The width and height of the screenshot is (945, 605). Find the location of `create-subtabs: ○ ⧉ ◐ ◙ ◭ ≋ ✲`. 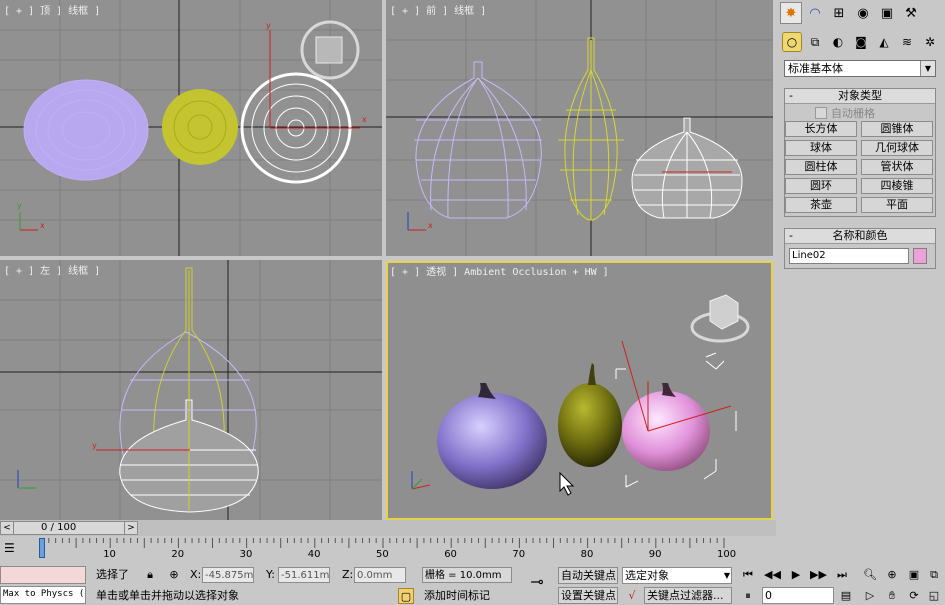

create-subtabs: ○ ⧉ ◐ ◙ ◭ ≋ ✲ is located at coordinates (862, 43).